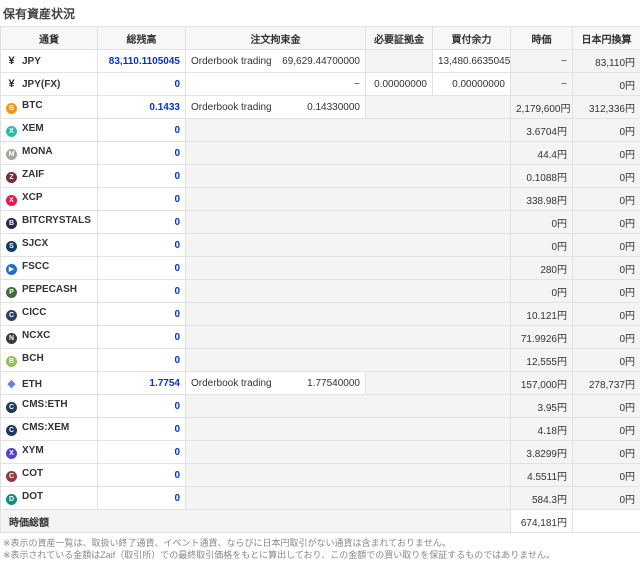 The height and width of the screenshot is (565, 640). What do you see at coordinates (276, 38) in the screenshot?
I see `column-header: 注文拘束金` at bounding box center [276, 38].